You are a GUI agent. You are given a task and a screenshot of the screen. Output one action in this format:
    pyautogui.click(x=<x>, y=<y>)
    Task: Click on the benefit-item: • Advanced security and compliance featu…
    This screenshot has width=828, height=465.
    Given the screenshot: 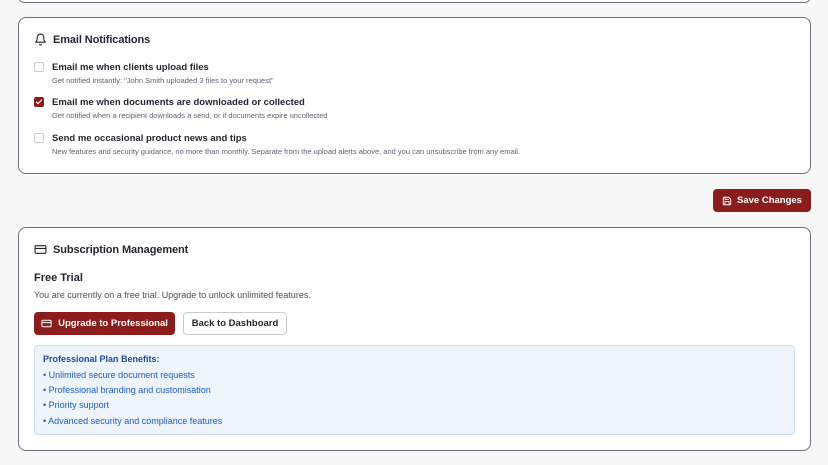 What is the action you would take?
    pyautogui.click(x=133, y=420)
    